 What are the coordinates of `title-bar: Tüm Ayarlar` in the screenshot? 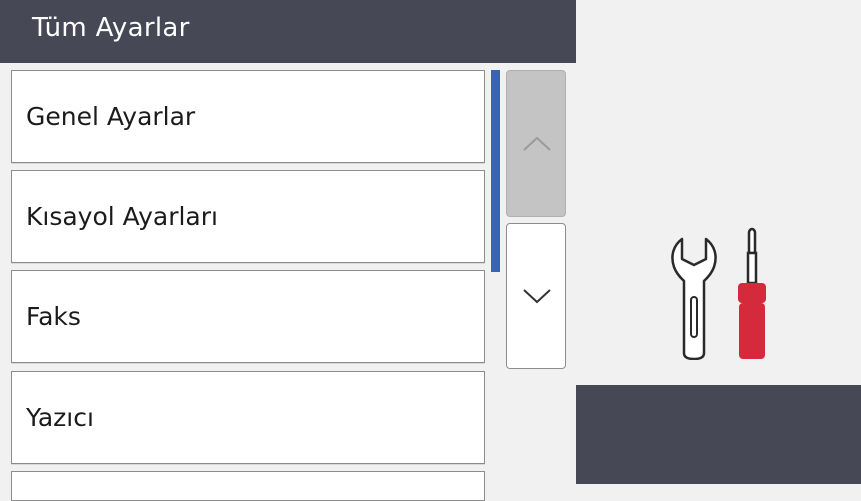 It's located at (288, 31).